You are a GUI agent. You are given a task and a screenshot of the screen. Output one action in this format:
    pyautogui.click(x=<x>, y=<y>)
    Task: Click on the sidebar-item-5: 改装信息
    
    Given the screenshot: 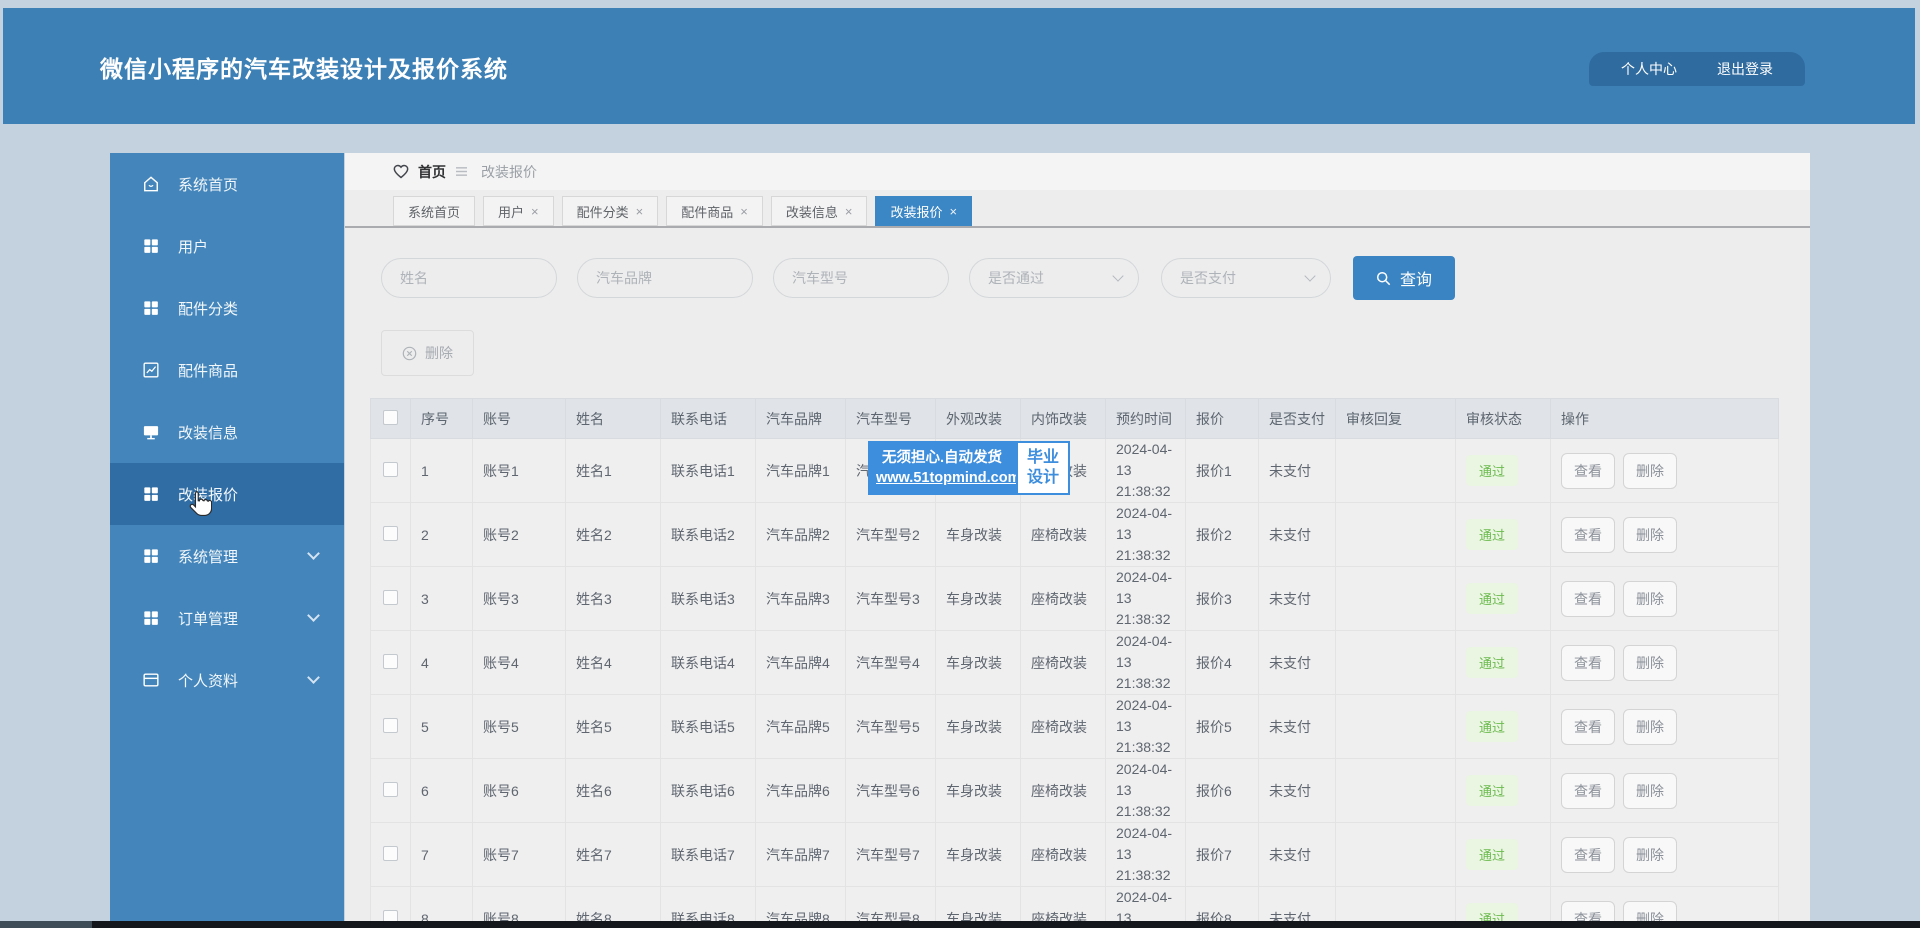 What is the action you would take?
    pyautogui.click(x=227, y=432)
    